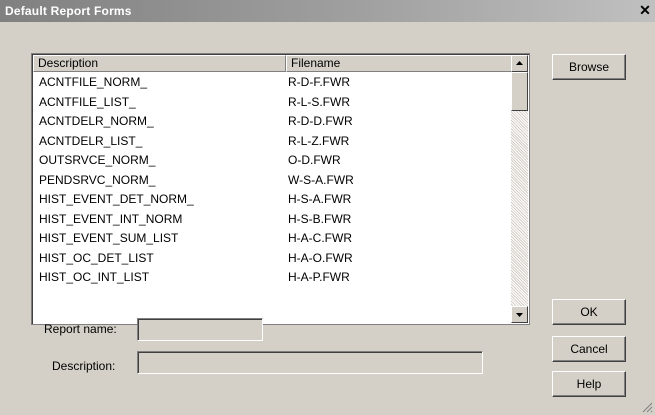  I want to click on list-item: PENDSRVC_NORM_ W-S-A.FWR, so click(271, 180).